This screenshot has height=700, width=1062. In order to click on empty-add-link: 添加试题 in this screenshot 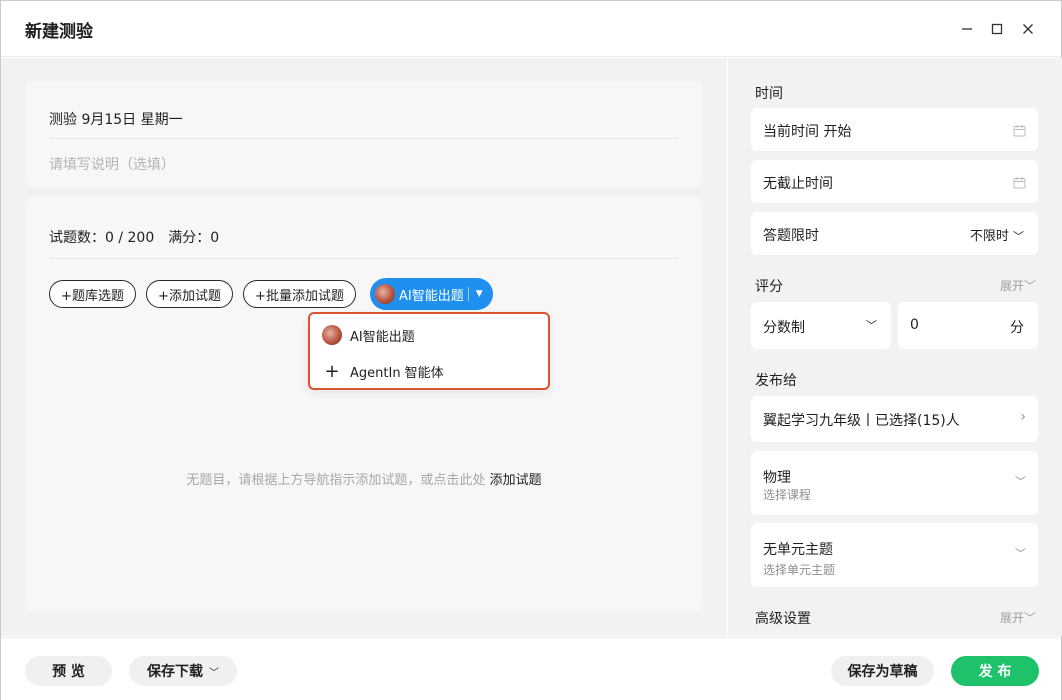, I will do `click(516, 480)`.